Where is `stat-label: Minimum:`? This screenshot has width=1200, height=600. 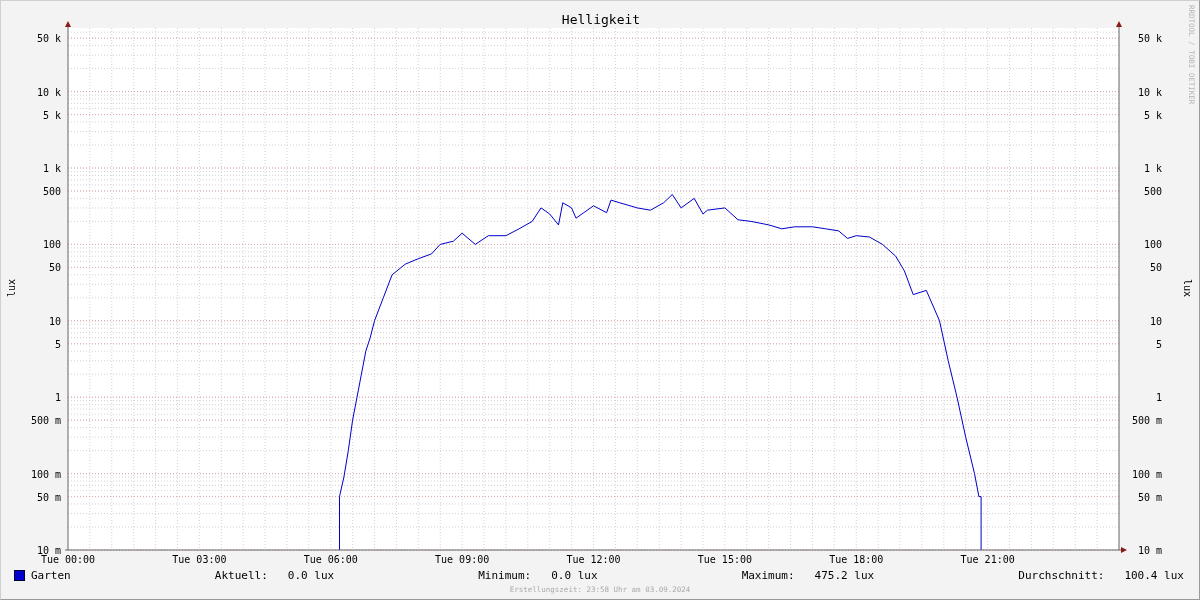 stat-label: Minimum: is located at coordinates (505, 575).